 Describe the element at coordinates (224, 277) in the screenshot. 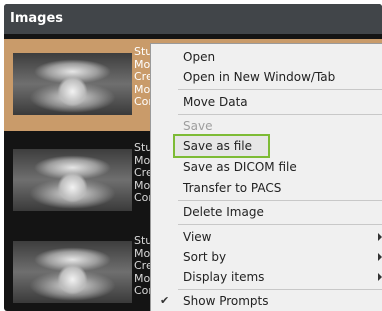

I see `menu-item-display-items-label: Display items` at that location.